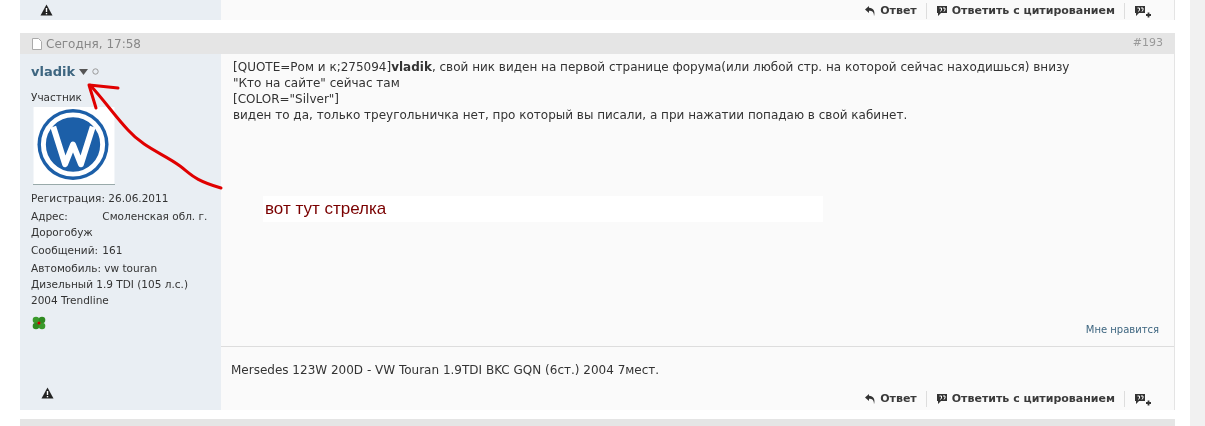 The height and width of the screenshot is (426, 1205). Describe the element at coordinates (121, 197) in the screenshot. I see `profile-field: Регистрация: 26.06.2011` at that location.